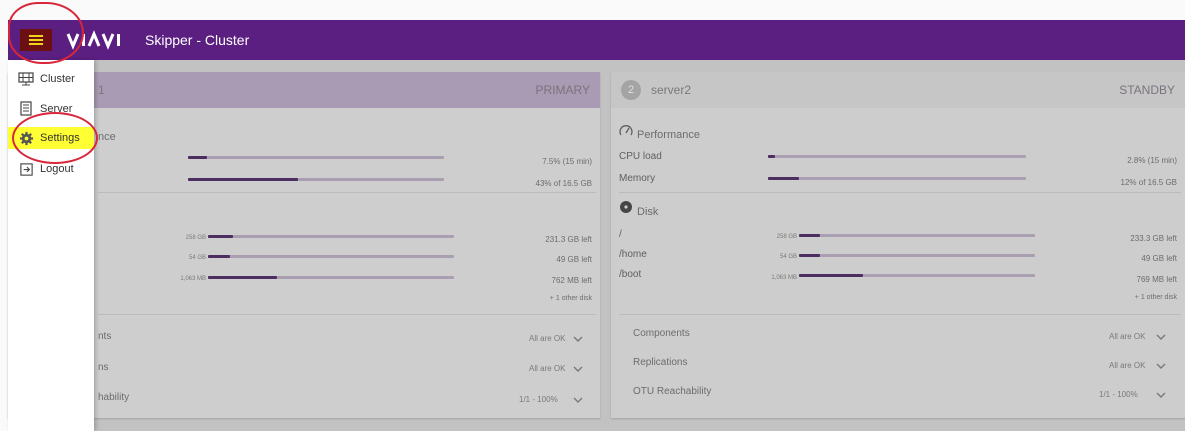 The height and width of the screenshot is (431, 1185). What do you see at coordinates (101, 90) in the screenshot?
I see `server-name: 1` at bounding box center [101, 90].